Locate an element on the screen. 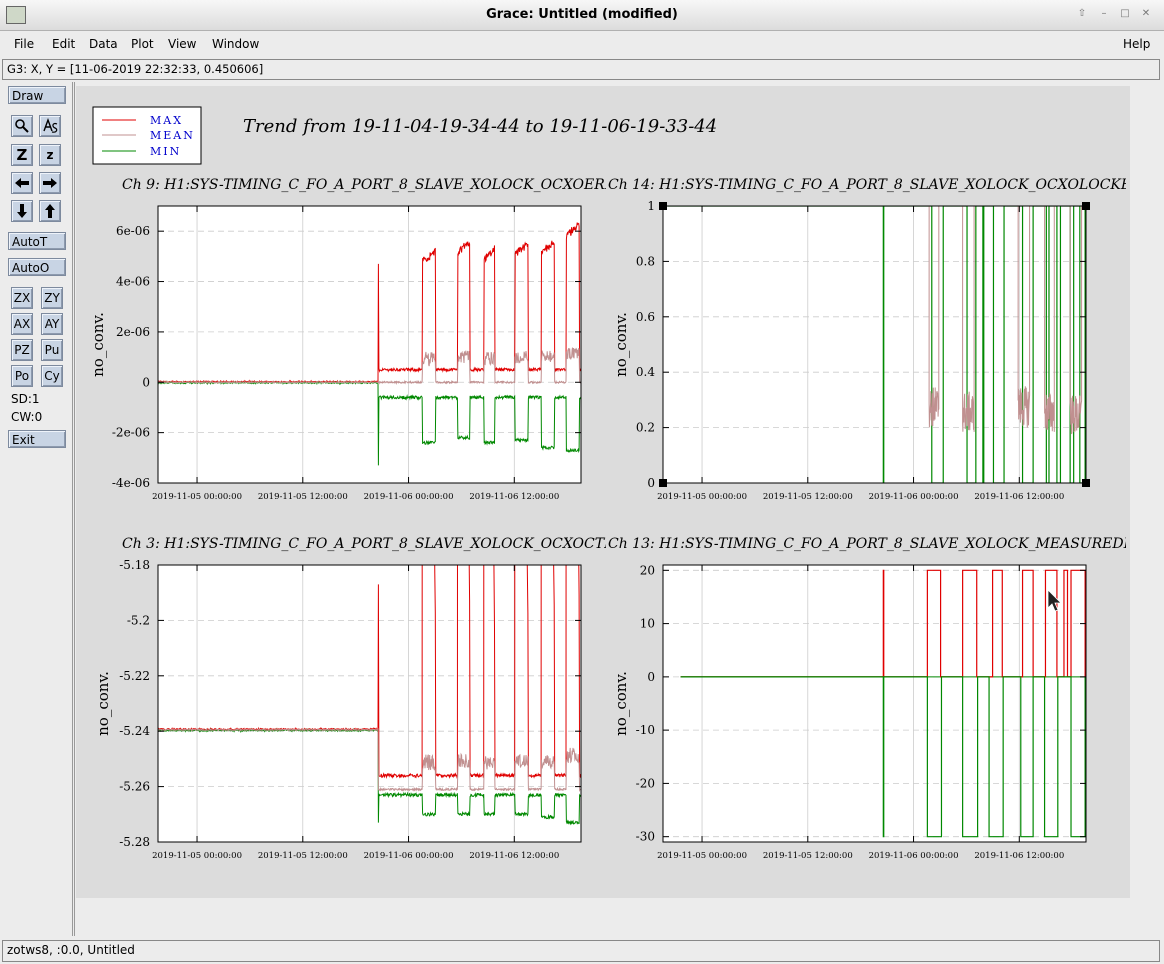 Image resolution: width=1164 pixels, height=964 pixels. zoom-out-button: z is located at coordinates (50, 155).